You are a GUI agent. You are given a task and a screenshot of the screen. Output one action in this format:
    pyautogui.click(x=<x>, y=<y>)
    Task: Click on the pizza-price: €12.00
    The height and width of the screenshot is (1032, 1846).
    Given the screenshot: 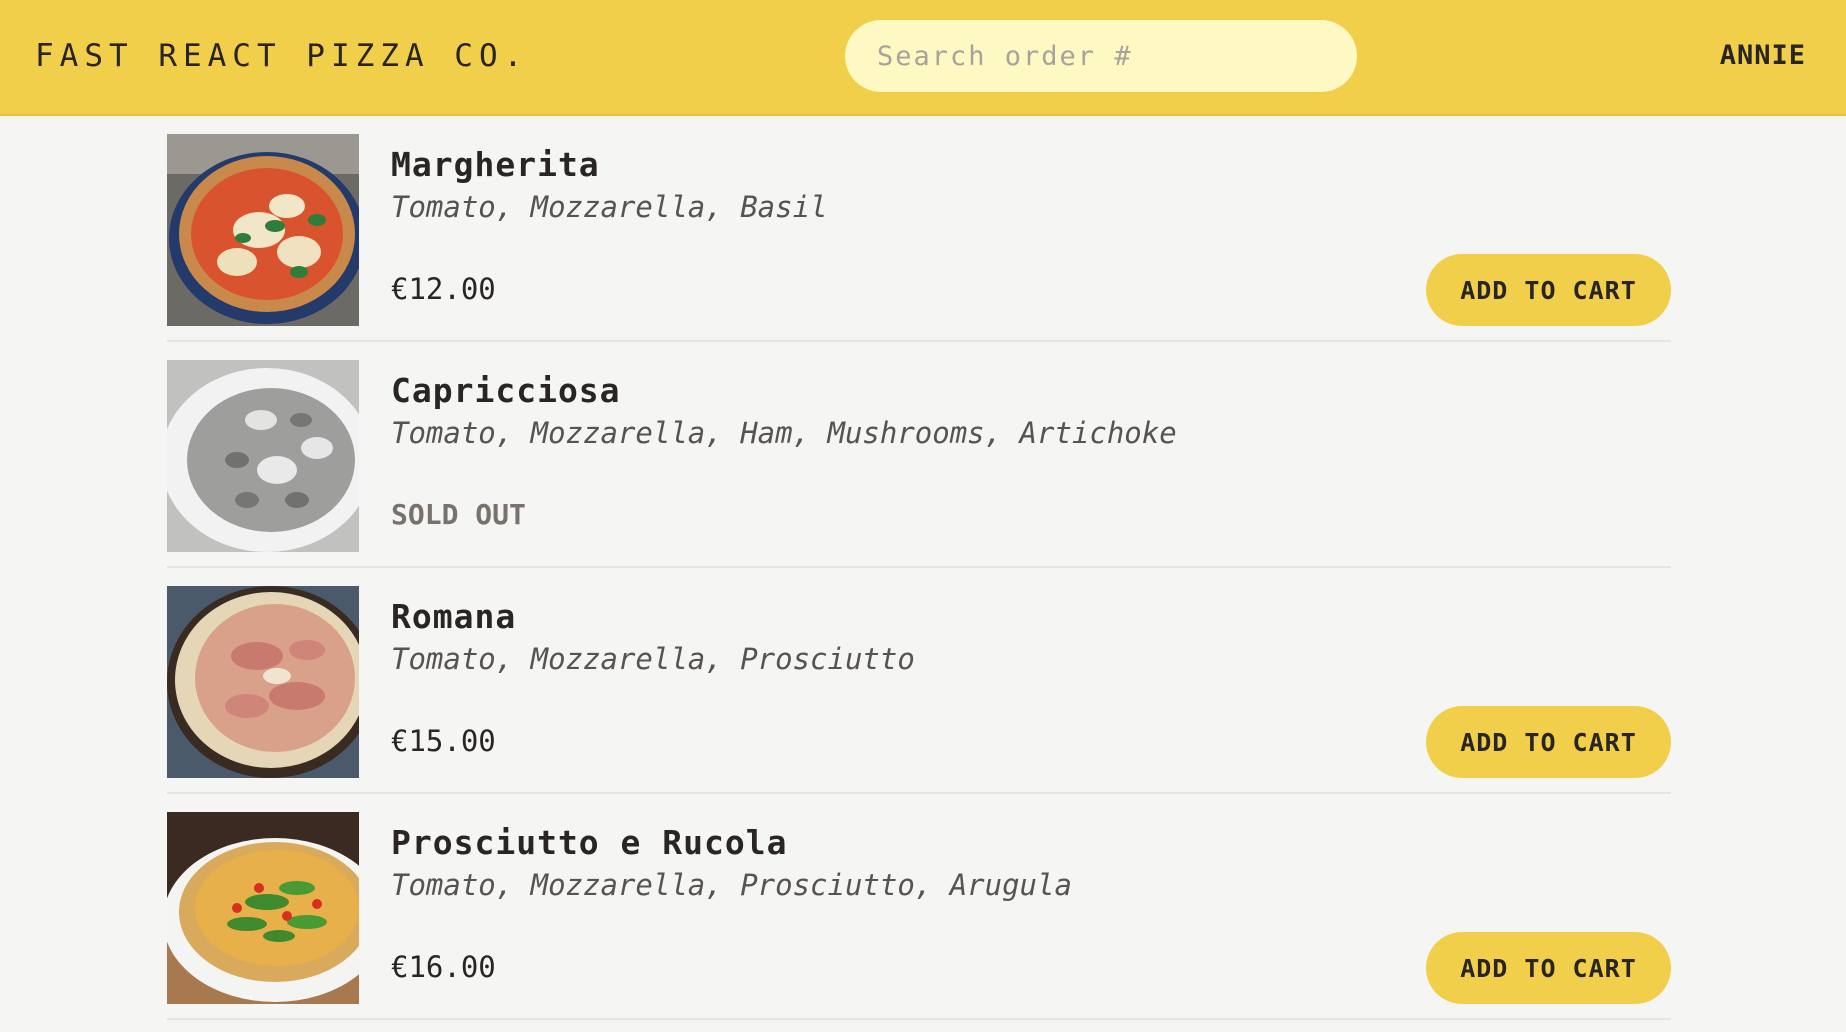 What is the action you would take?
    pyautogui.click(x=443, y=289)
    